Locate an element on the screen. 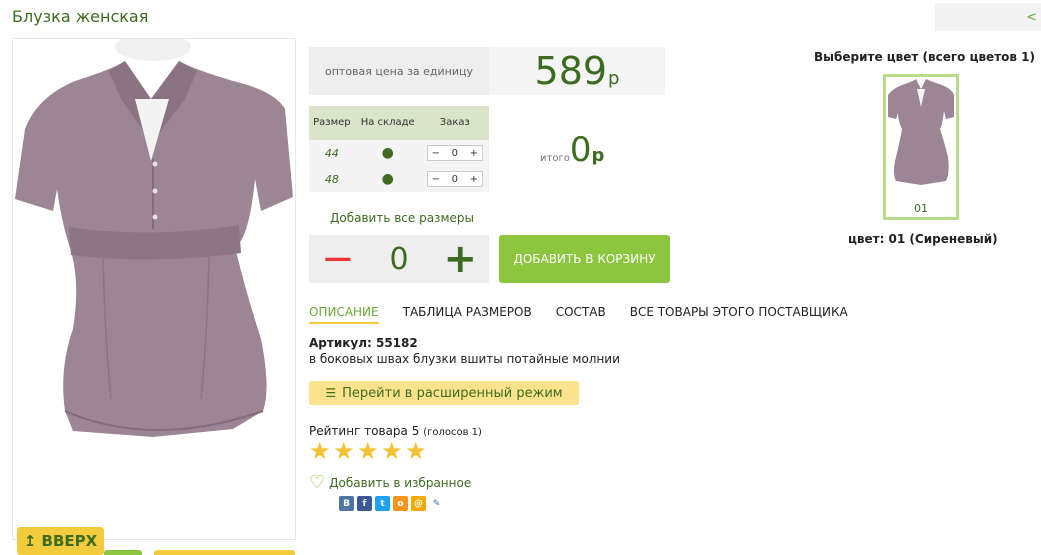 The width and height of the screenshot is (1041, 555). table-row: 48 ● − 0 + is located at coordinates (399, 179).